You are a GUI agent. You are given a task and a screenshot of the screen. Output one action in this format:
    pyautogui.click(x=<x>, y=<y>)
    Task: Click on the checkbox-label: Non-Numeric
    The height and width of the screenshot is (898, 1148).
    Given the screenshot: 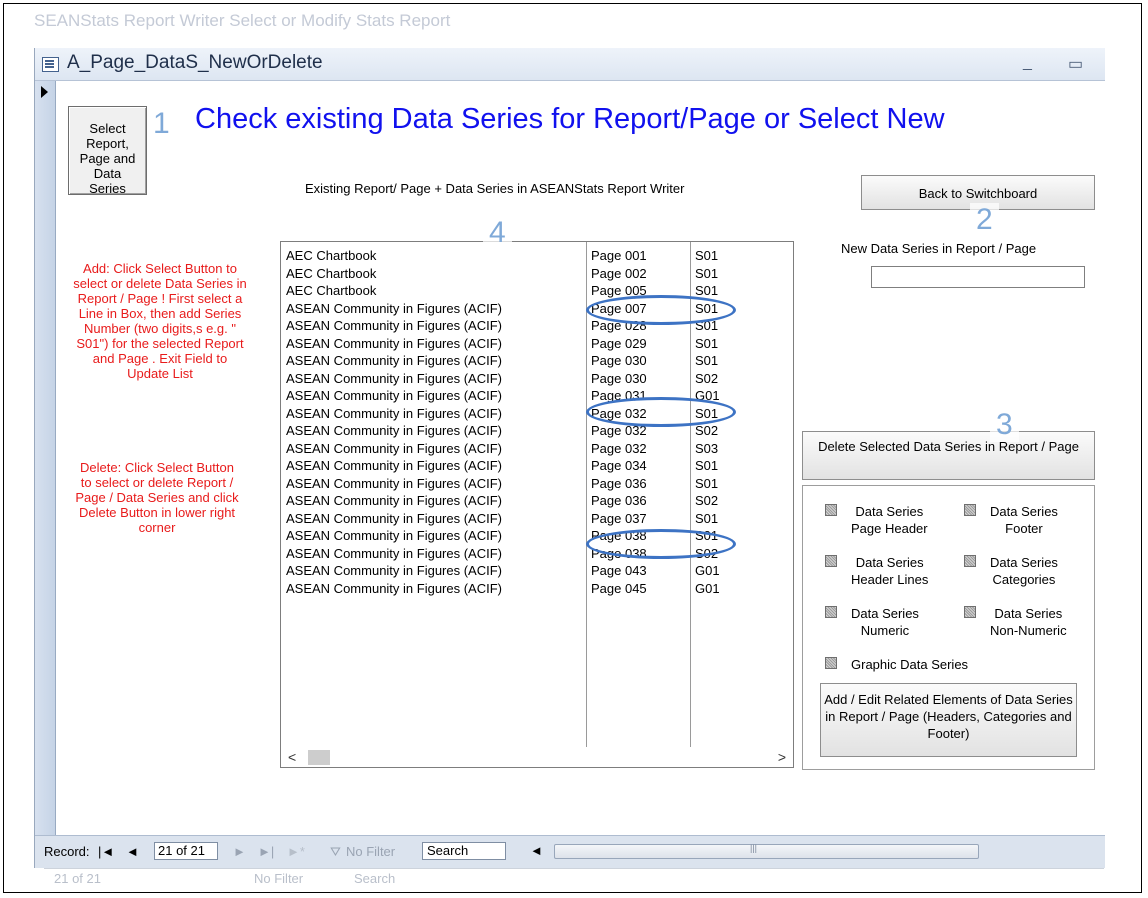 What is the action you would take?
    pyautogui.click(x=1028, y=630)
    